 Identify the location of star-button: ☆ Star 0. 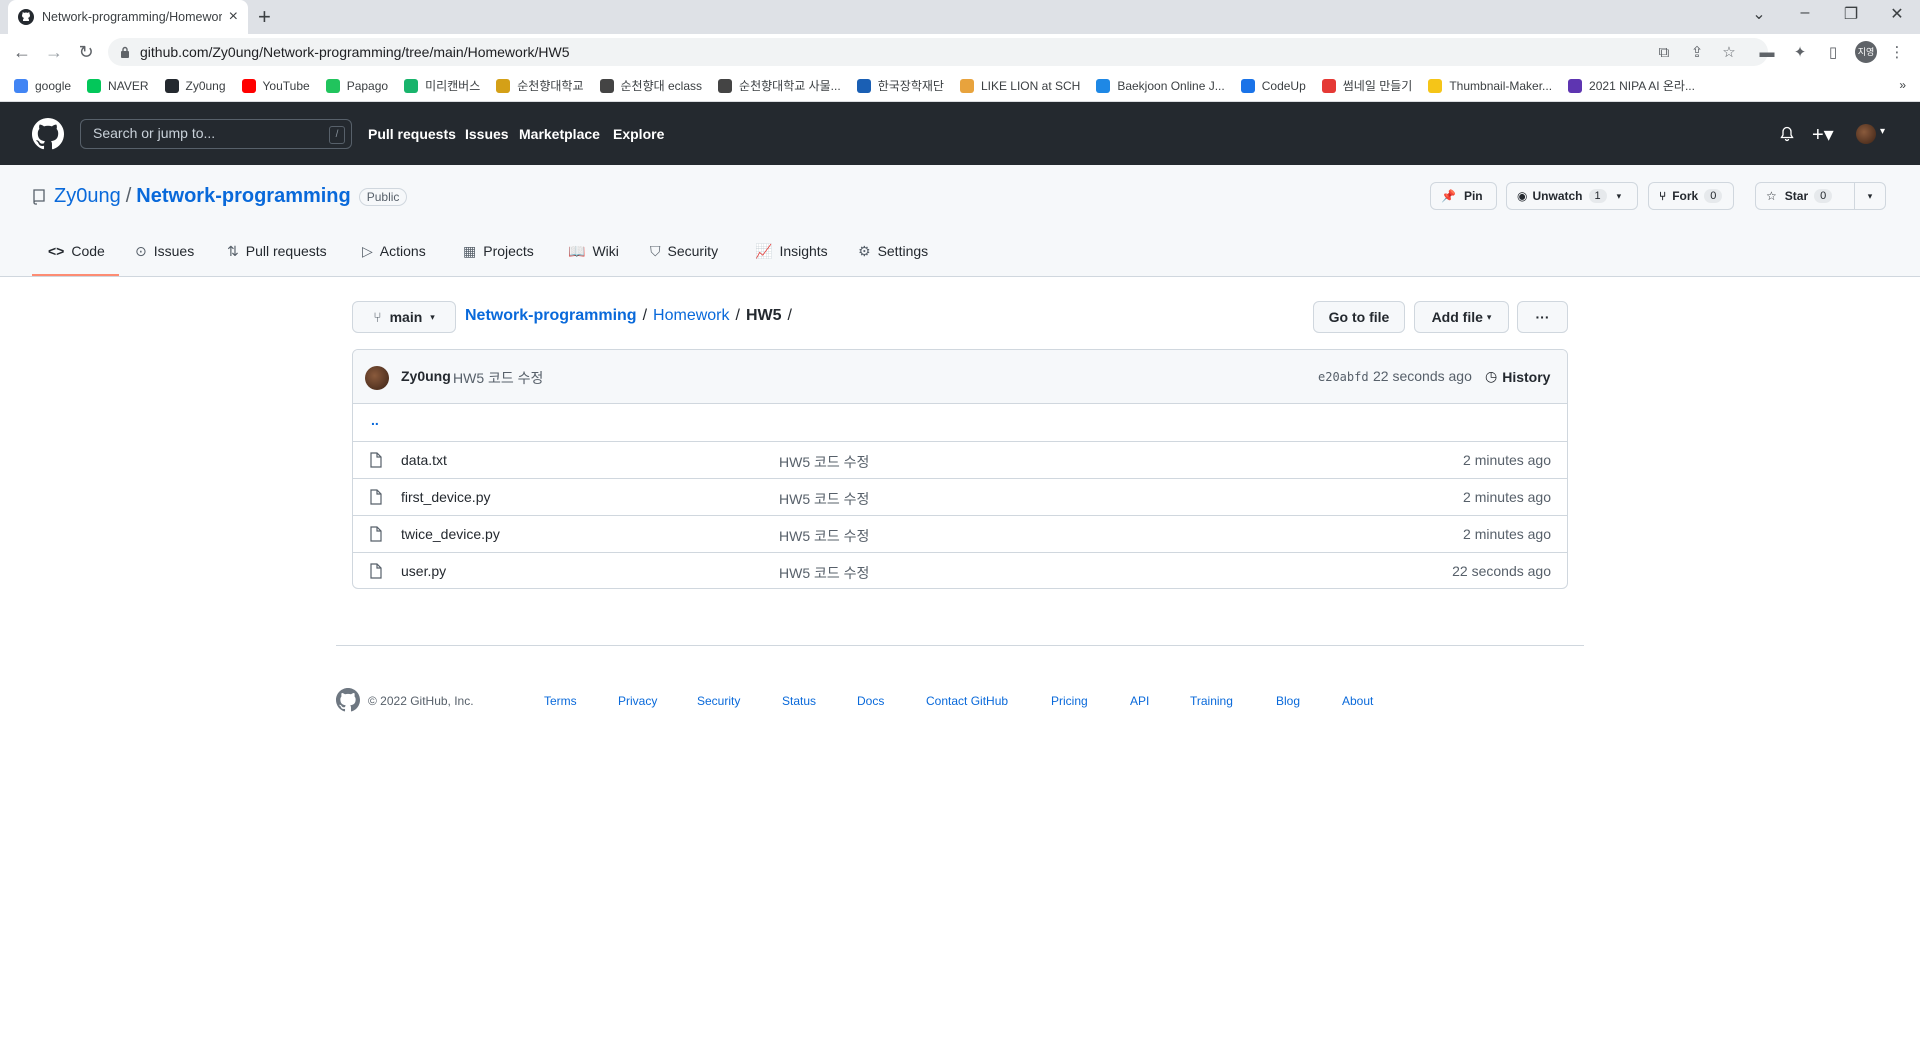
(1805, 196).